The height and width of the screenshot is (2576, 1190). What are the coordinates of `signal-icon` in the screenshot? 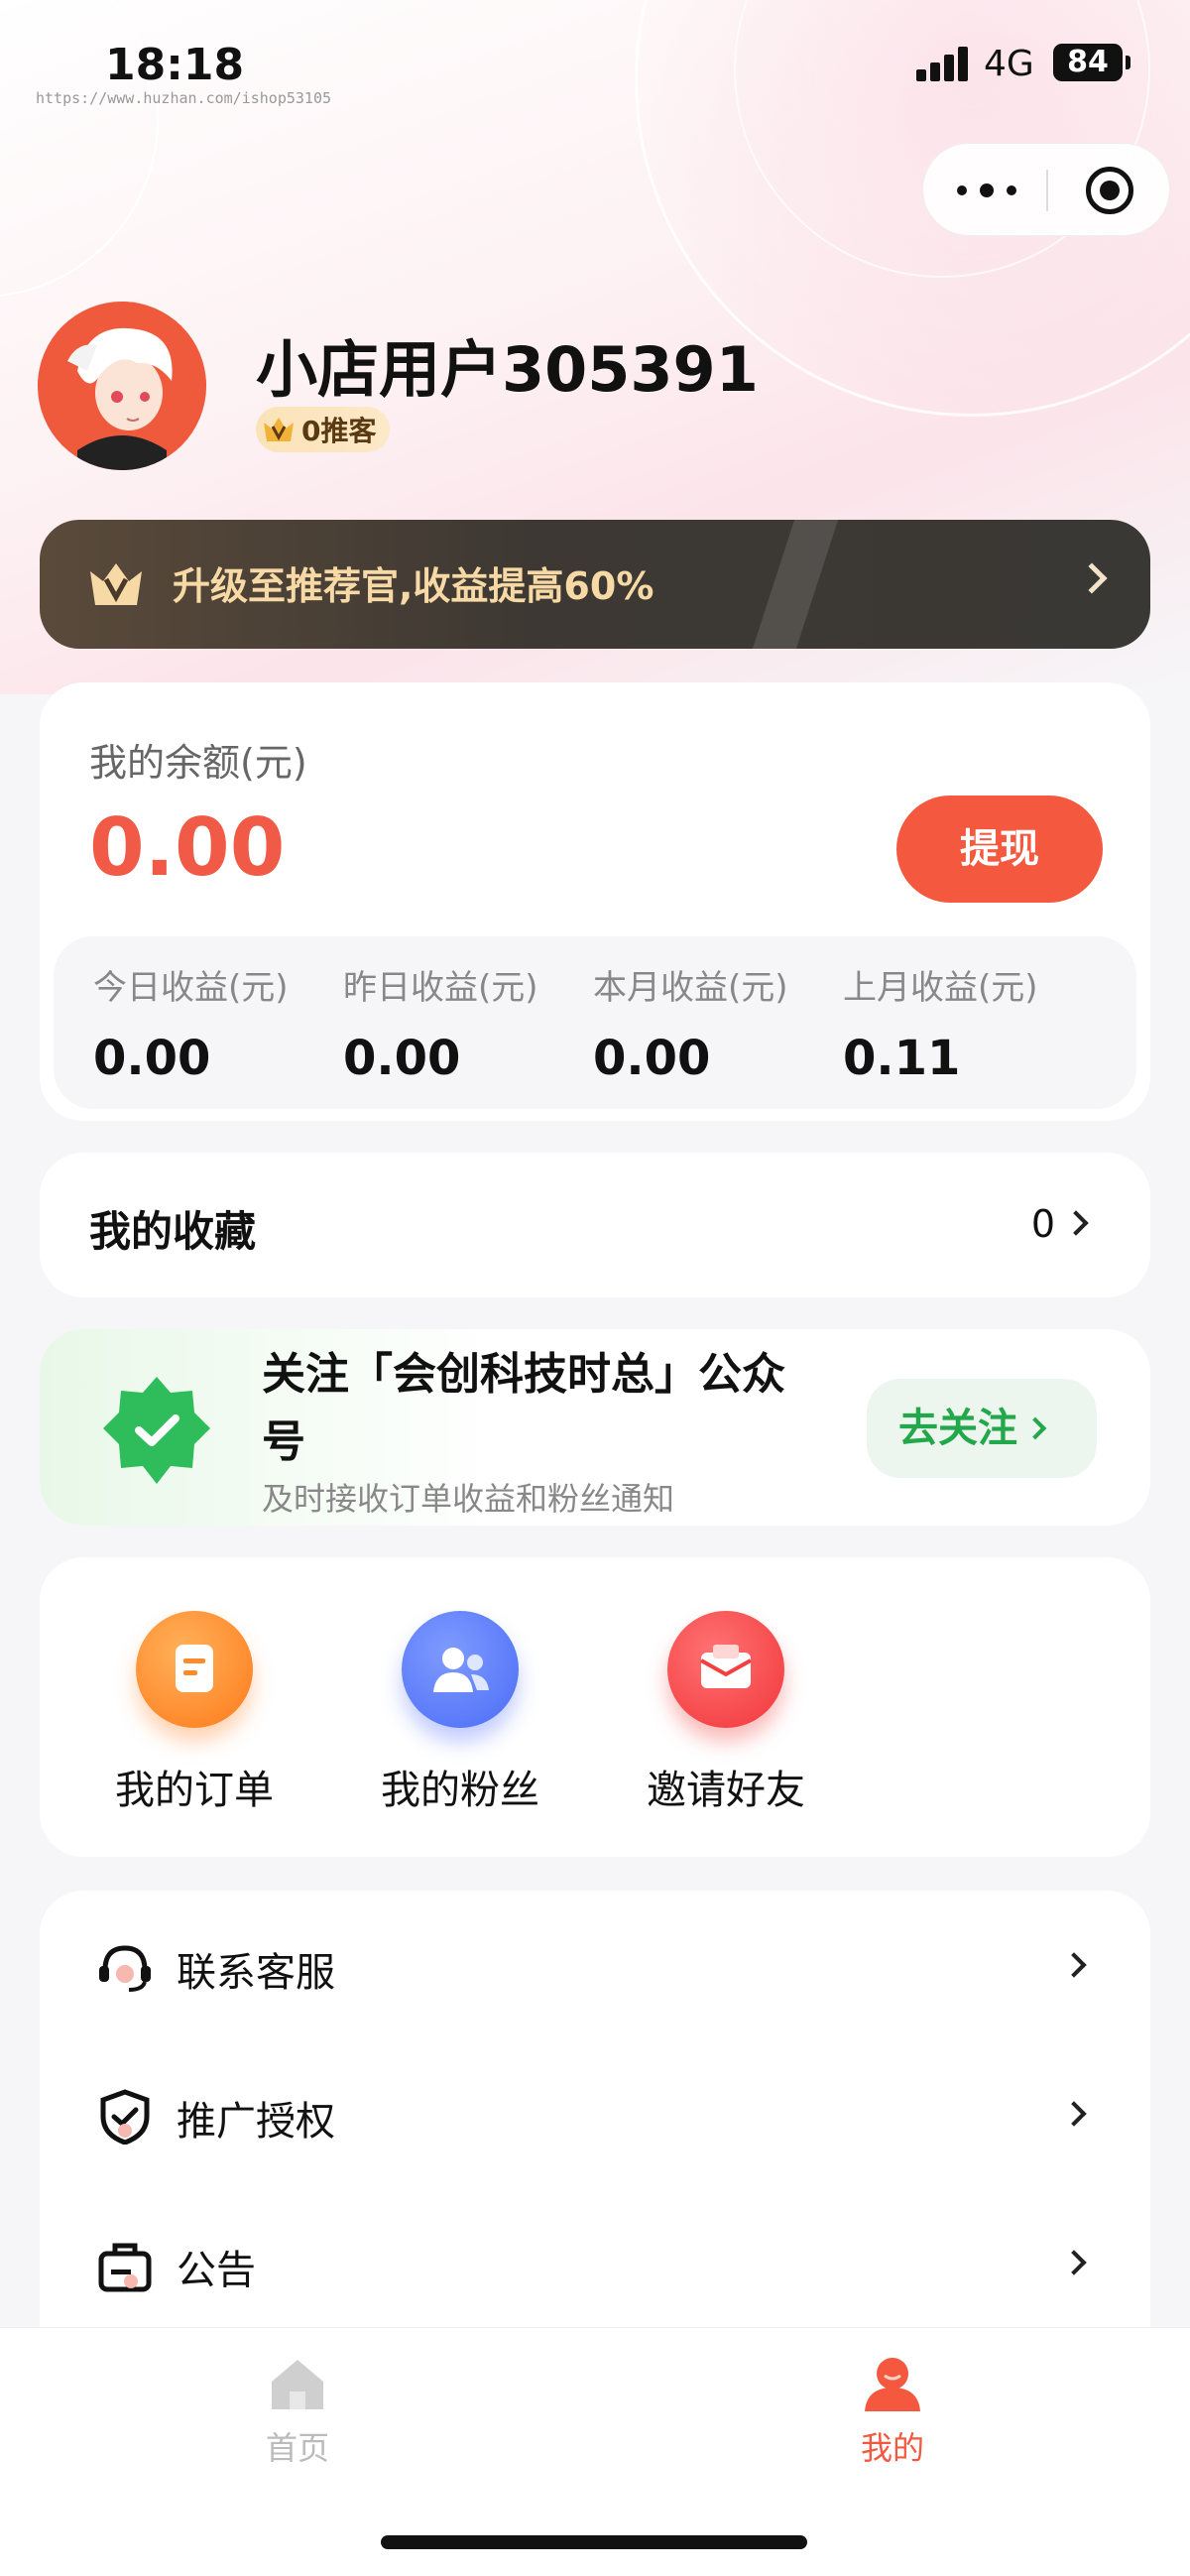 It's located at (944, 63).